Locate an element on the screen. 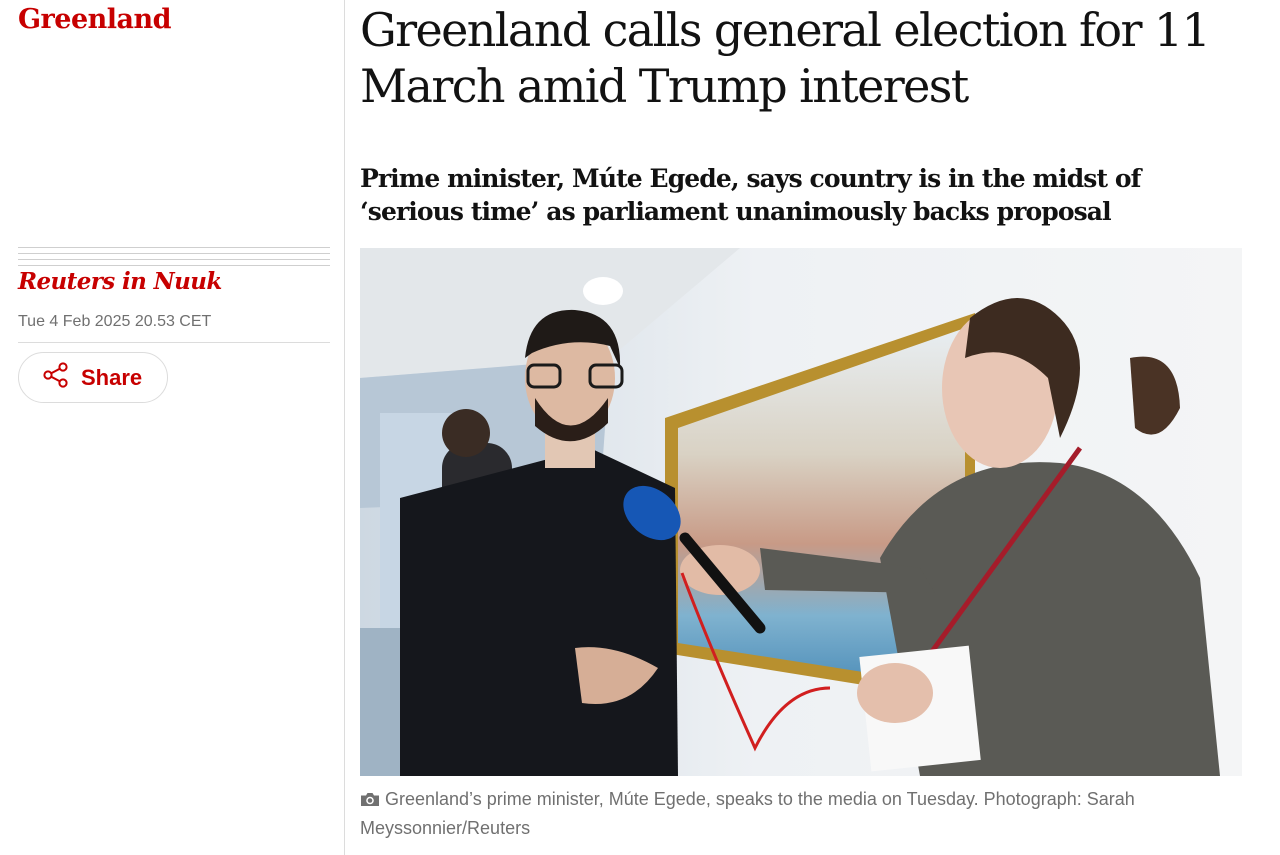 This screenshot has width=1280, height=855. divider is located at coordinates (174, 342).